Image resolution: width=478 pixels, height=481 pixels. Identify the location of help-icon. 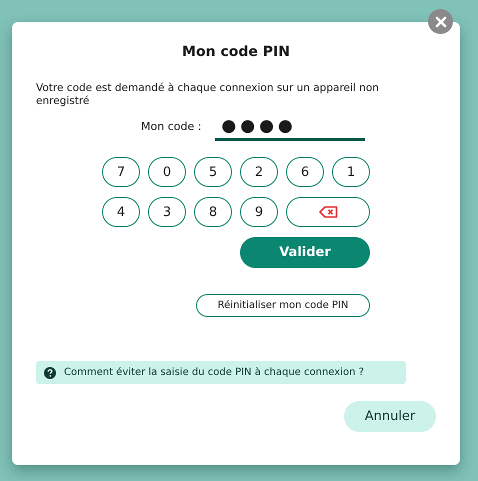
(50, 372).